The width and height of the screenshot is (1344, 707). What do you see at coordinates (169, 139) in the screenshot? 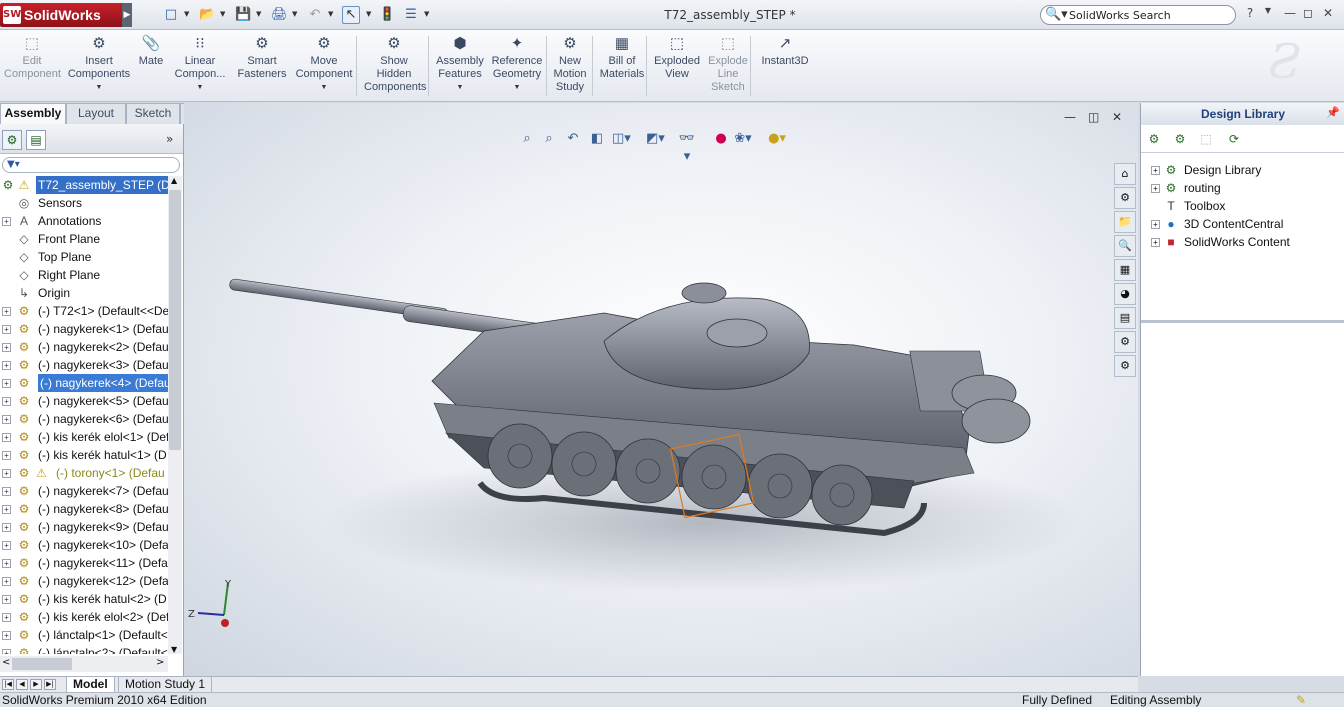
I see `expand-panel-icon: »` at bounding box center [169, 139].